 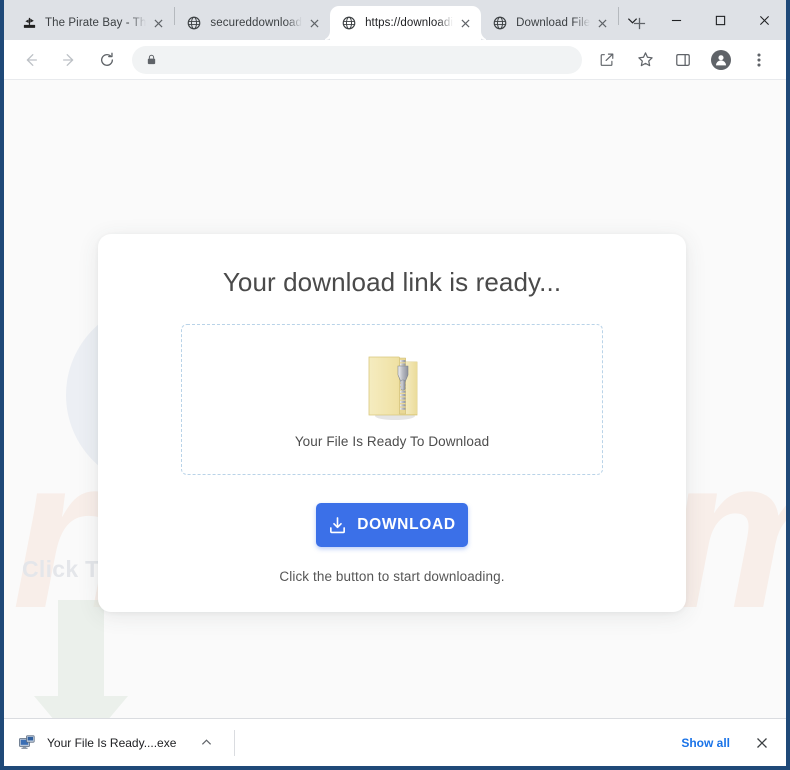 What do you see at coordinates (406, 524) in the screenshot?
I see `download-button-label: DOWNLOAD` at bounding box center [406, 524].